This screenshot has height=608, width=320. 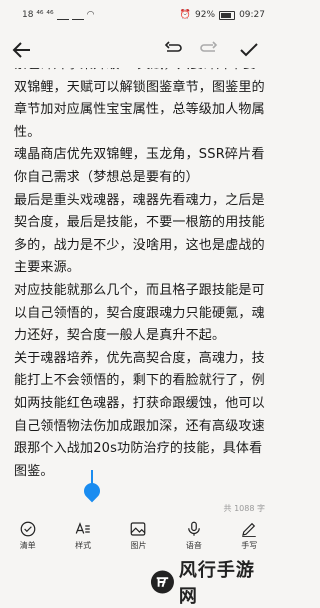 I want to click on image-icon, so click(x=138, y=529).